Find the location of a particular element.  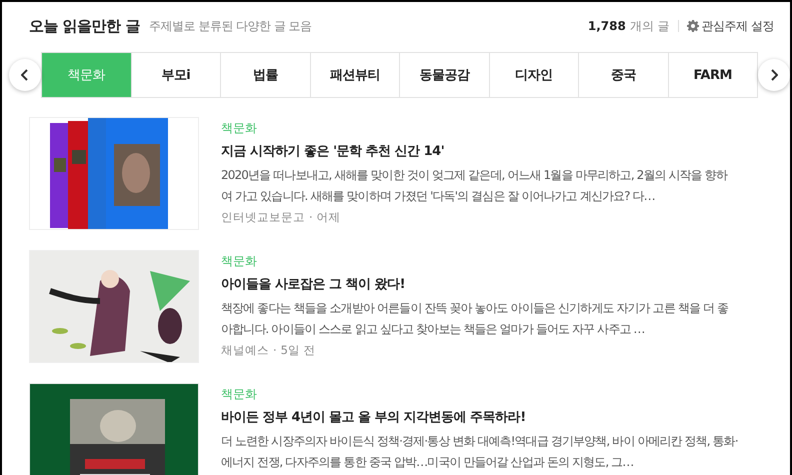

article-title-link: 아이들을 사로잡은 그 책이 왔다! is located at coordinates (479, 284).